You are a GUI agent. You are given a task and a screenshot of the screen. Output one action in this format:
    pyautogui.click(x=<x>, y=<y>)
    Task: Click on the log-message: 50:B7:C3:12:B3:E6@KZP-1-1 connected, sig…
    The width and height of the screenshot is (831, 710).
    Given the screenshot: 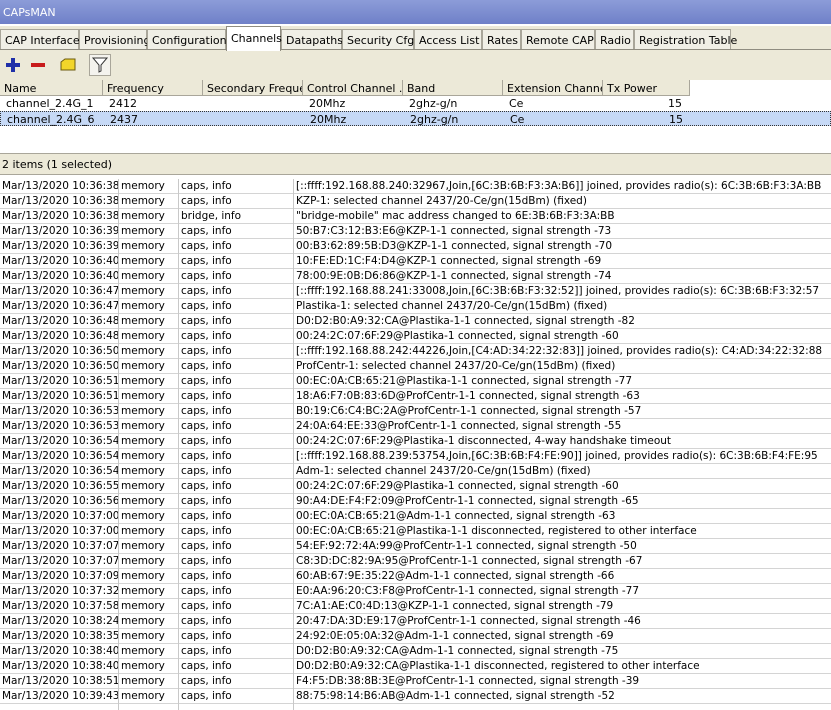 What is the action you would take?
    pyautogui.click(x=454, y=231)
    